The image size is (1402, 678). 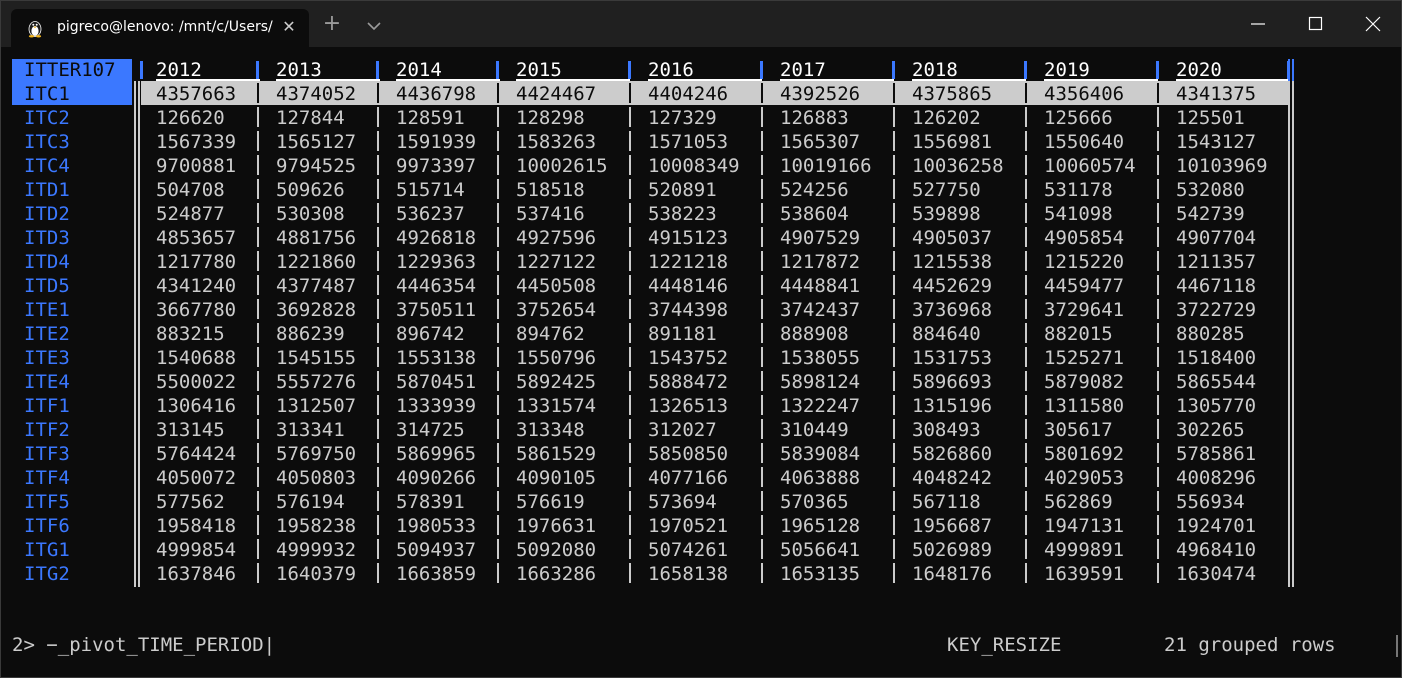 What do you see at coordinates (1233, 70) in the screenshot?
I see `column-header-2020: 2020` at bounding box center [1233, 70].